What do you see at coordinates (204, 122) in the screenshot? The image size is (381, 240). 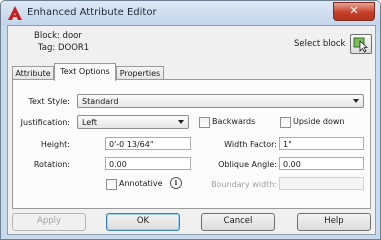 I see `backwards-checkbox` at bounding box center [204, 122].